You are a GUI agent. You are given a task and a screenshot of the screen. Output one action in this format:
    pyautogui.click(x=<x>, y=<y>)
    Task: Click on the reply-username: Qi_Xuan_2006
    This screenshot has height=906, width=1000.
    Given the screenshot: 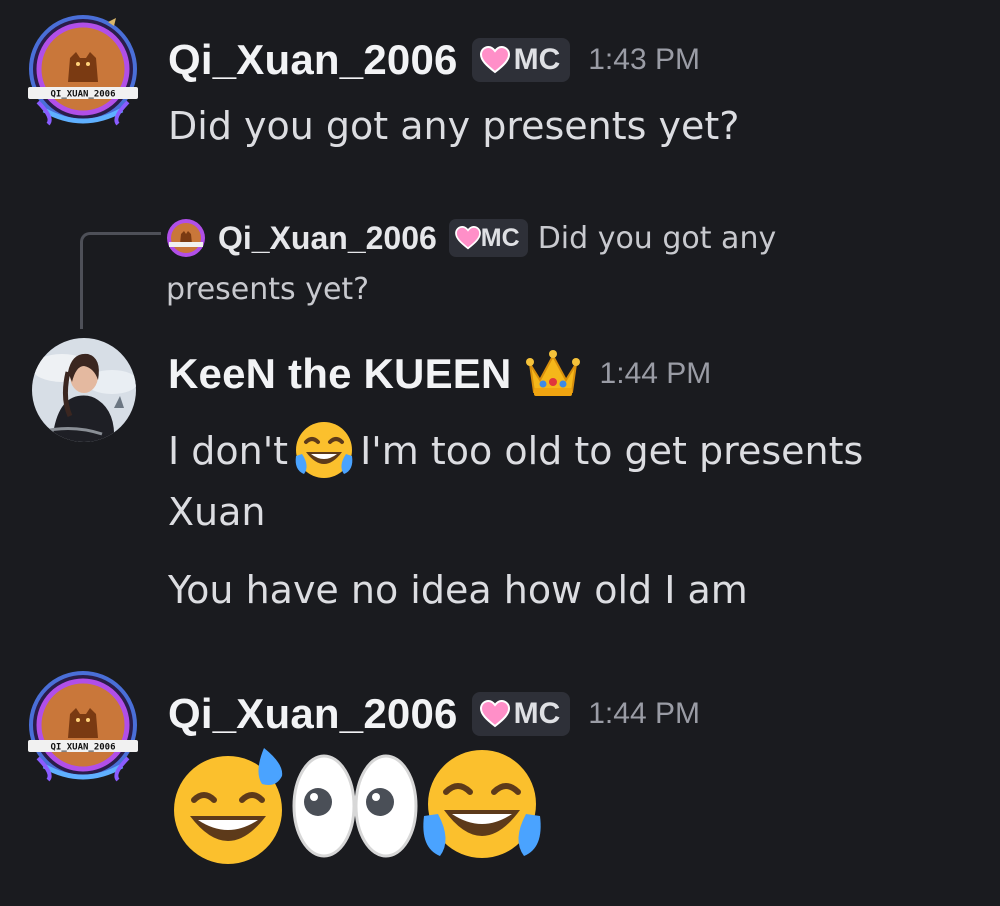 What is the action you would take?
    pyautogui.click(x=327, y=238)
    